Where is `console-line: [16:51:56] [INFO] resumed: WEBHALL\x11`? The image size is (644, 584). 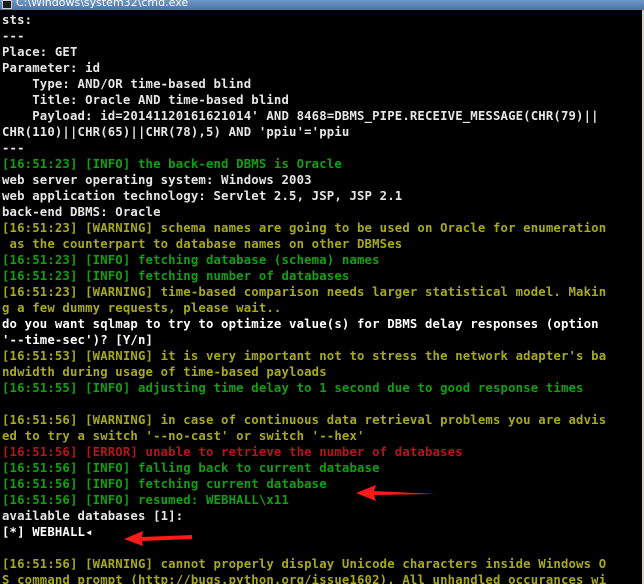
console-line: [16:51:56] [INFO] resumed: WEBHALL\x11 is located at coordinates (146, 500).